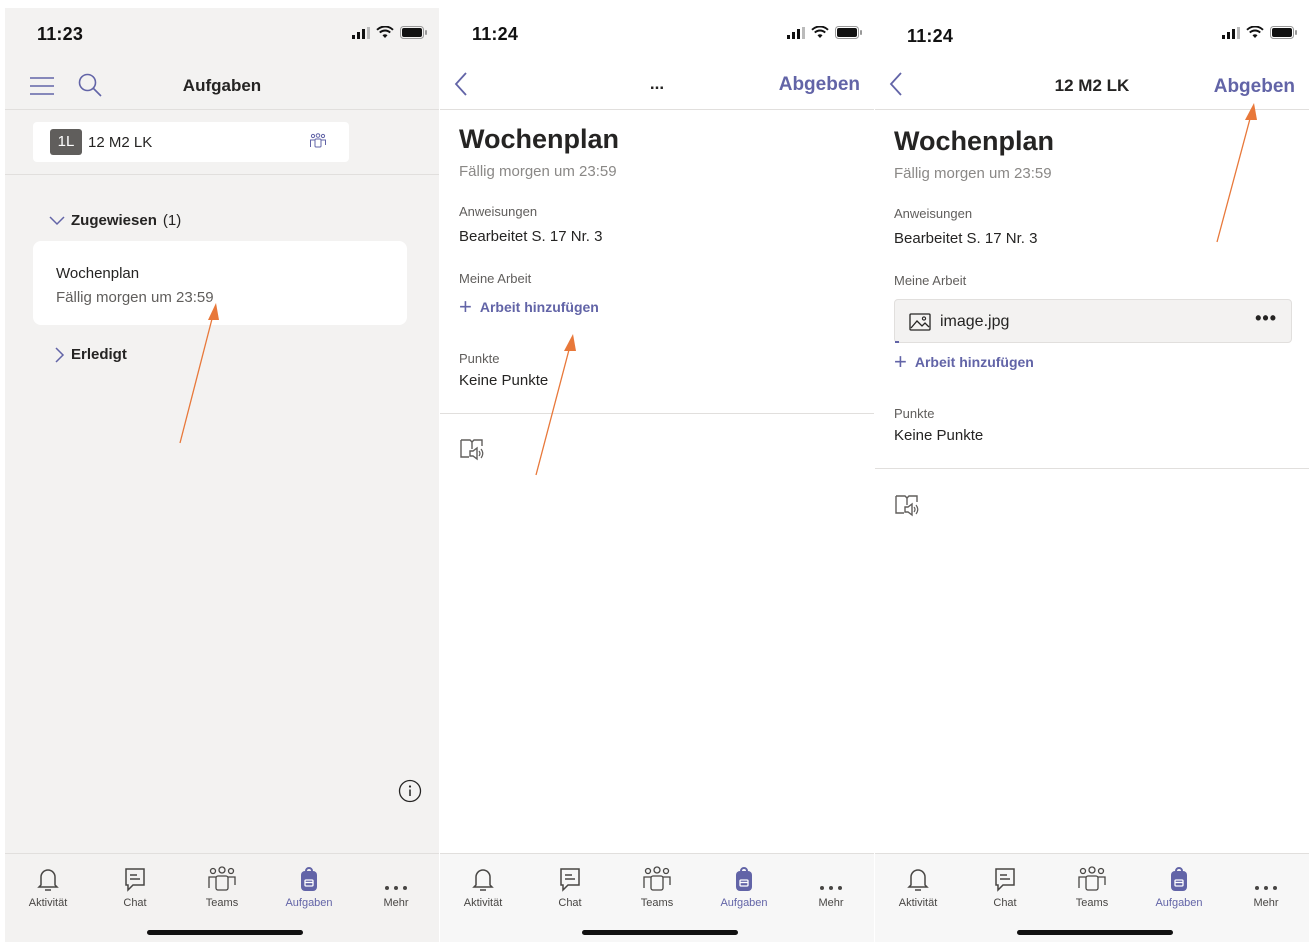 The width and height of the screenshot is (1310, 942). What do you see at coordinates (897, 342) in the screenshot?
I see `upload-progress-bar` at bounding box center [897, 342].